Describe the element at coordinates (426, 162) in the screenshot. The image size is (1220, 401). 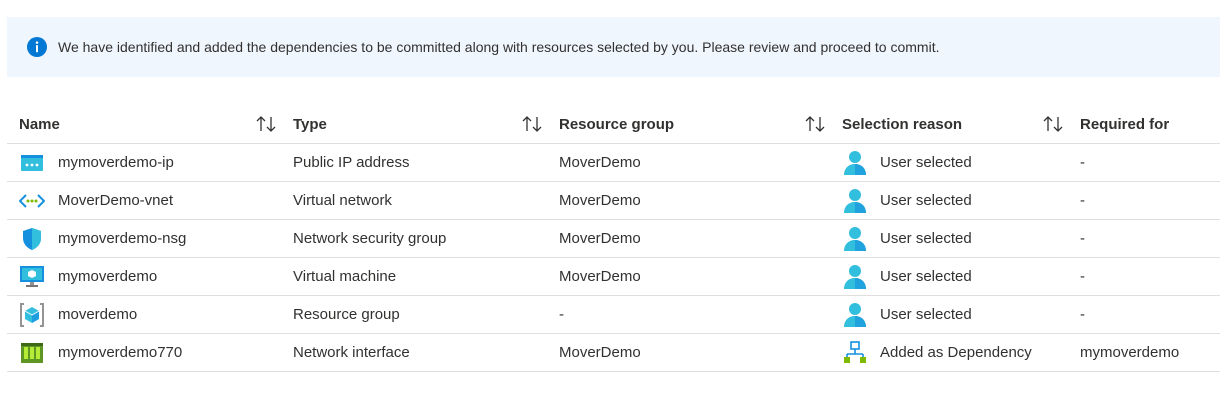
I see `resource-type: Public IP address` at that location.